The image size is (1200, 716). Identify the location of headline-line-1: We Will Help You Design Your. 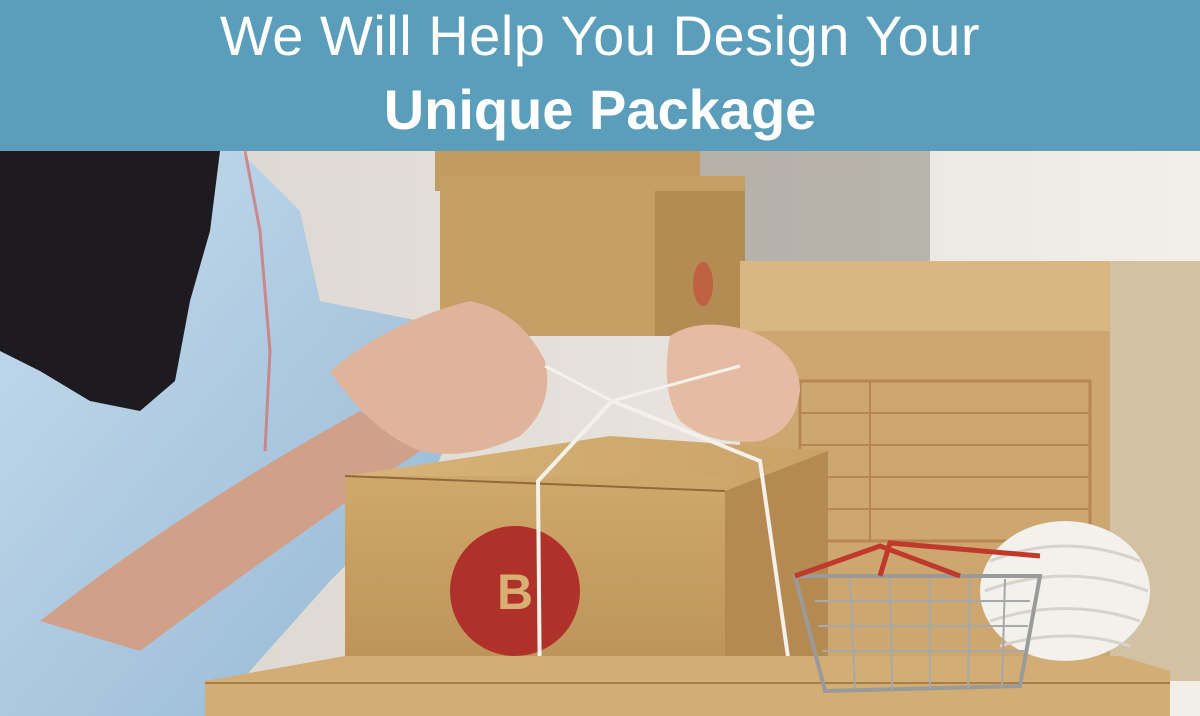
(600, 35).